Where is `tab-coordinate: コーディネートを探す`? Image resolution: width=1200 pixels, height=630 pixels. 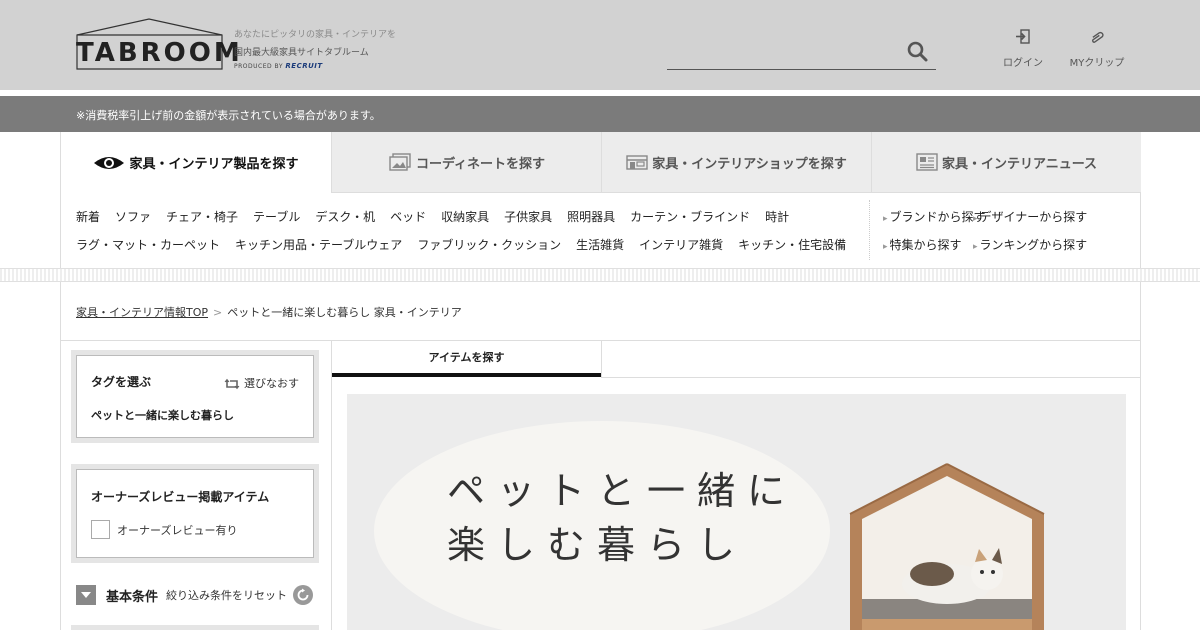
tab-coordinate: コーディネートを探す is located at coordinates (466, 162).